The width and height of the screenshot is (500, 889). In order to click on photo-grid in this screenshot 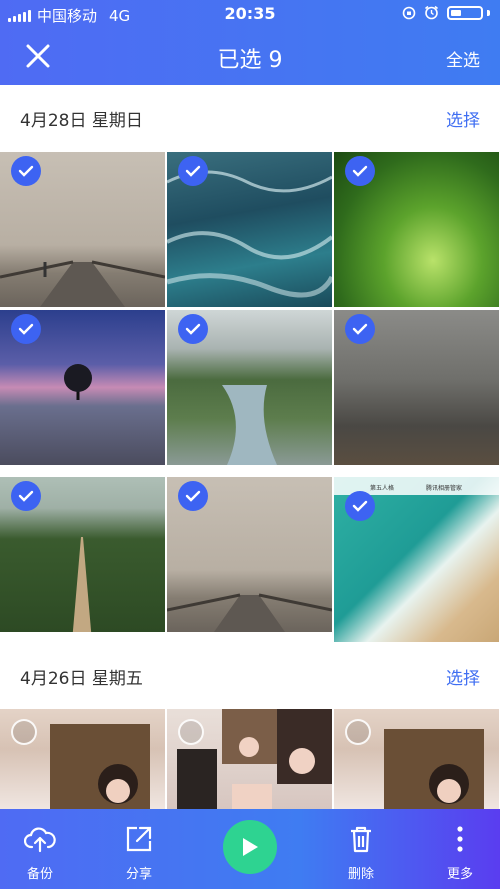, I will do `click(250, 759)`.